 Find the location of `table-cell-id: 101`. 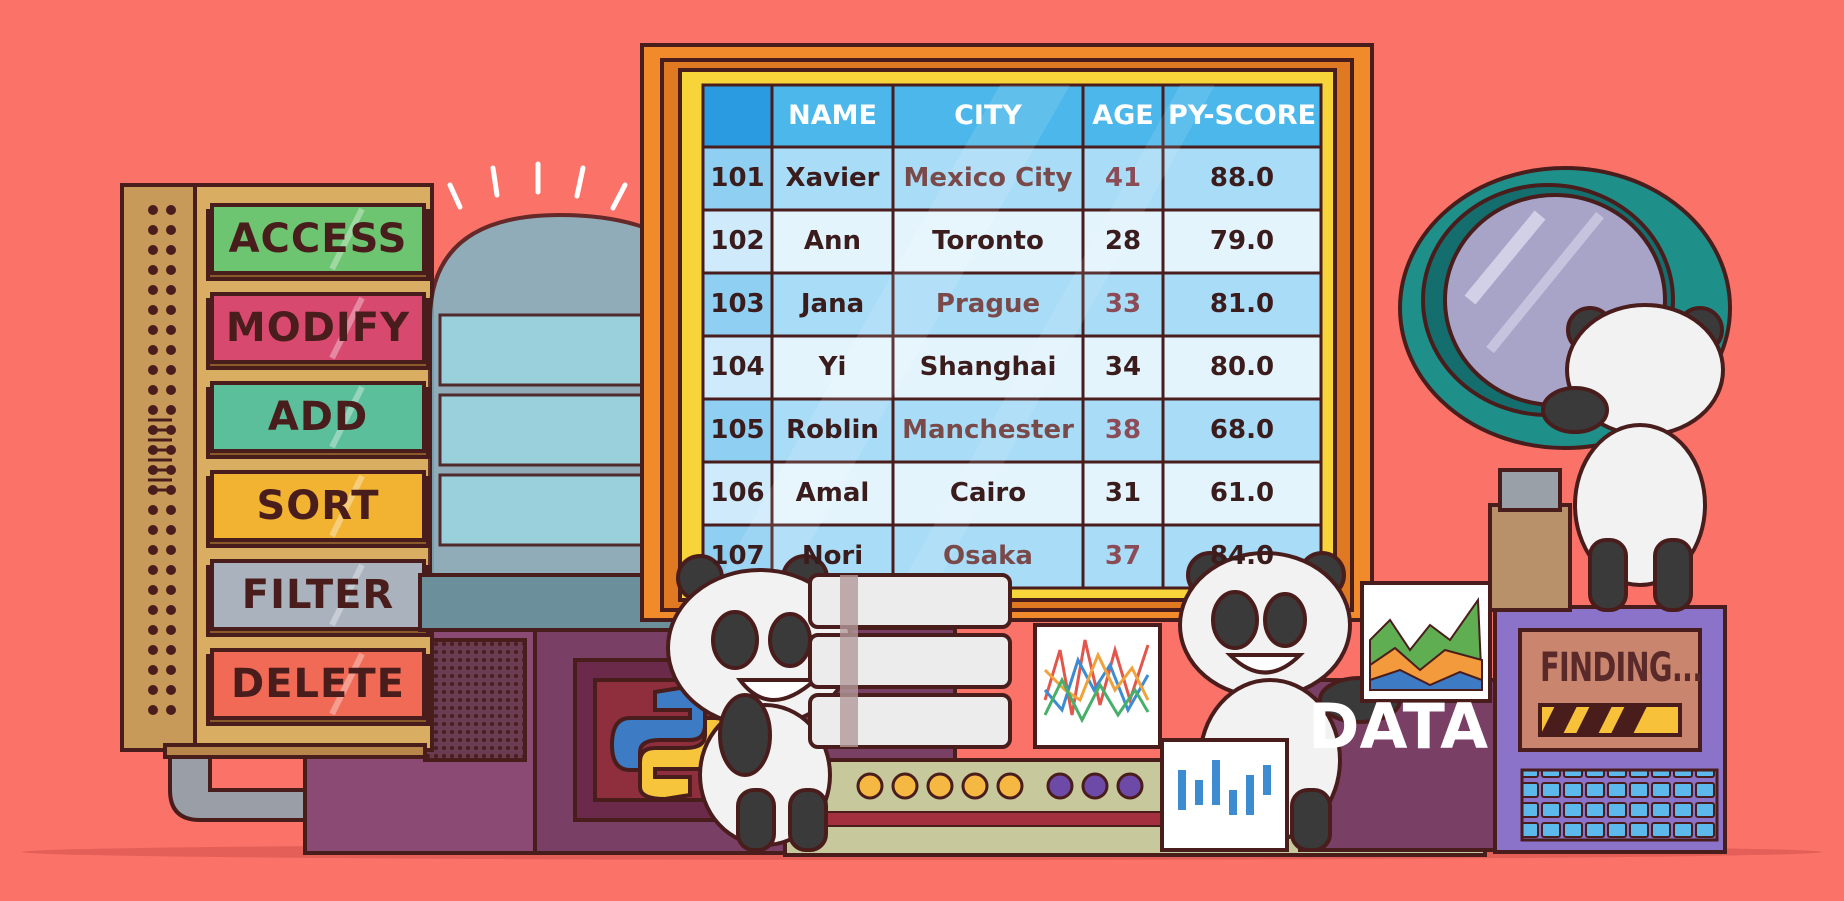

table-cell-id: 101 is located at coordinates (737, 178).